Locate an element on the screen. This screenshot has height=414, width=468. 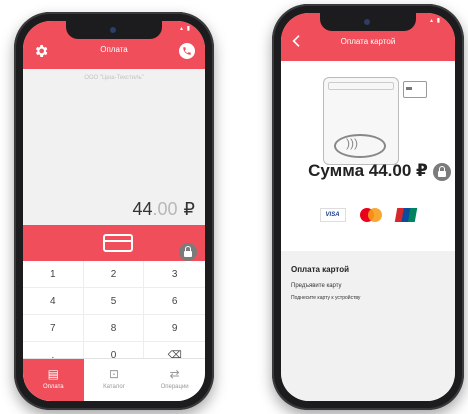
mastercard-logo is located at coordinates (371, 214).